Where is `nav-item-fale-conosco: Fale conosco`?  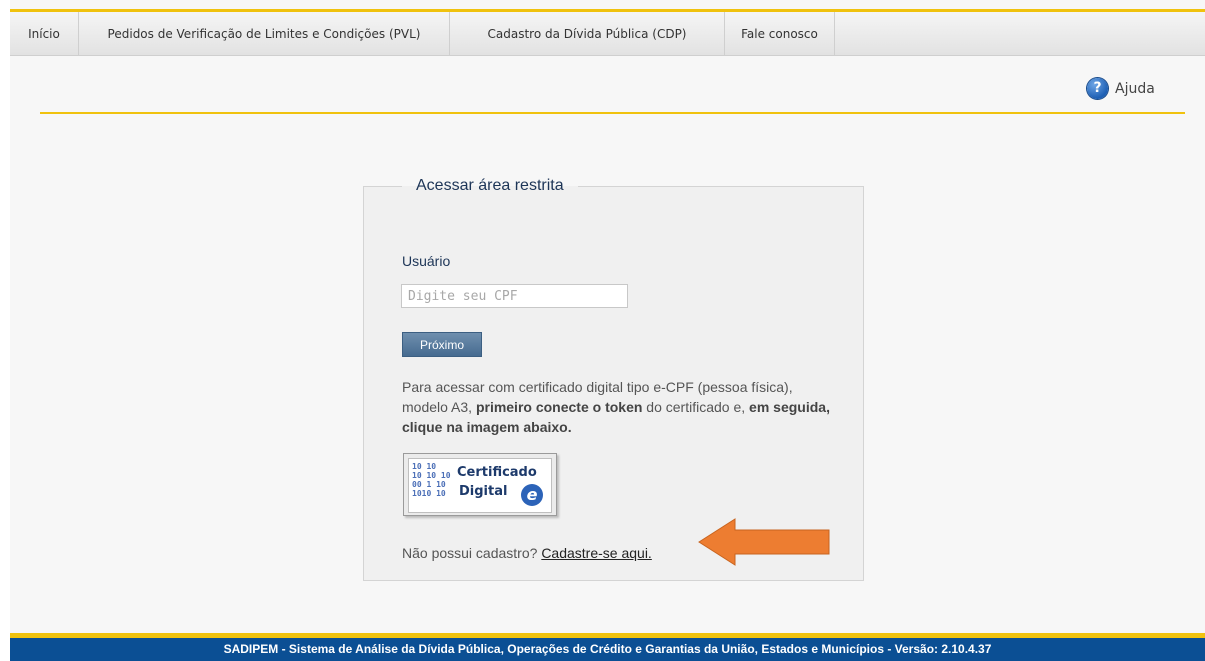 nav-item-fale-conosco: Fale conosco is located at coordinates (780, 33).